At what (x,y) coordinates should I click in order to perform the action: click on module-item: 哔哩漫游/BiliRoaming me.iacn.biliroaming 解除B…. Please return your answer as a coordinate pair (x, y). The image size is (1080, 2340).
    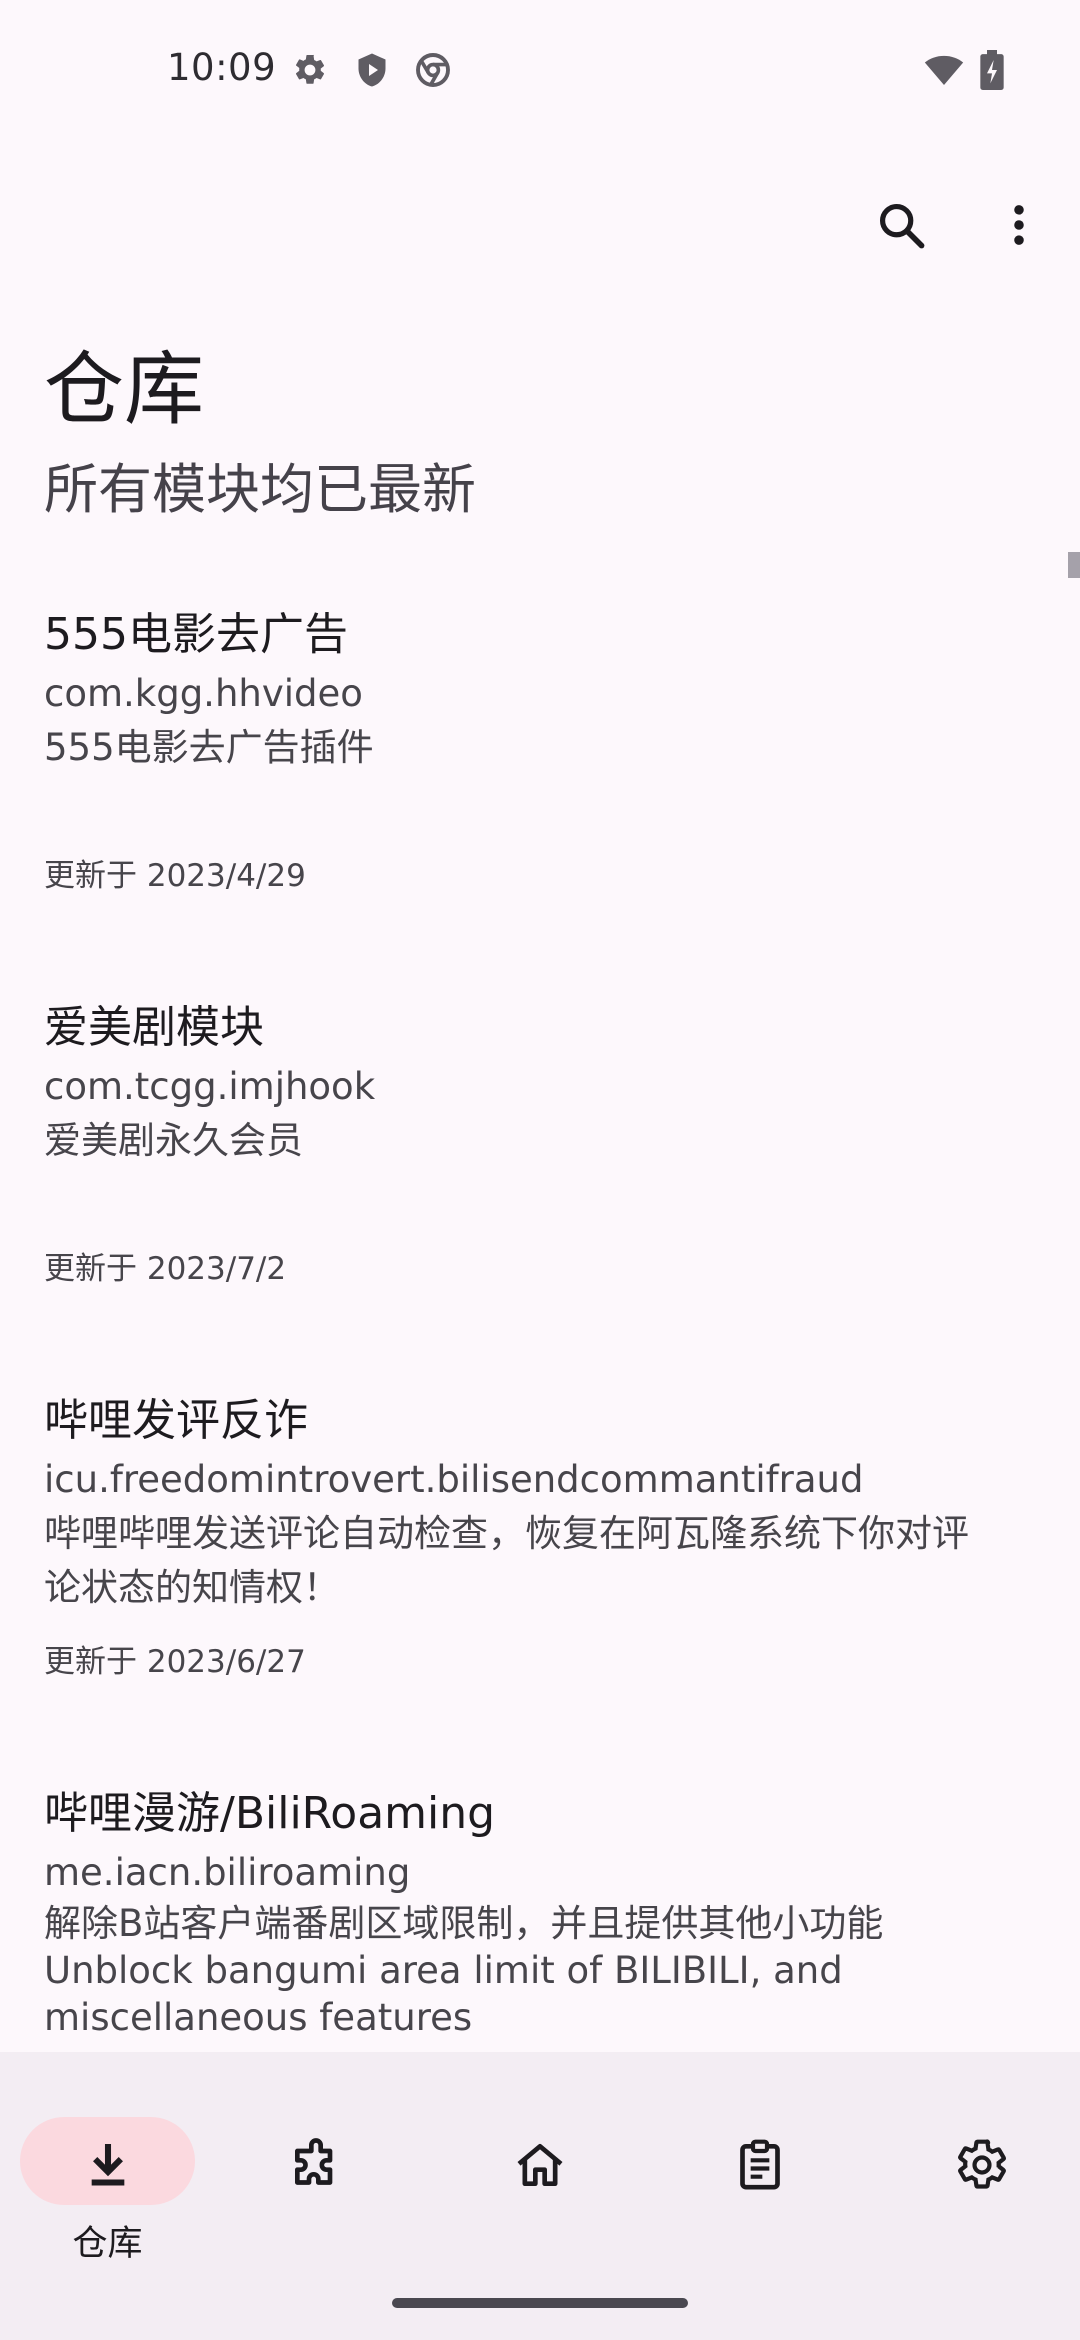
    Looking at the image, I should click on (540, 1910).